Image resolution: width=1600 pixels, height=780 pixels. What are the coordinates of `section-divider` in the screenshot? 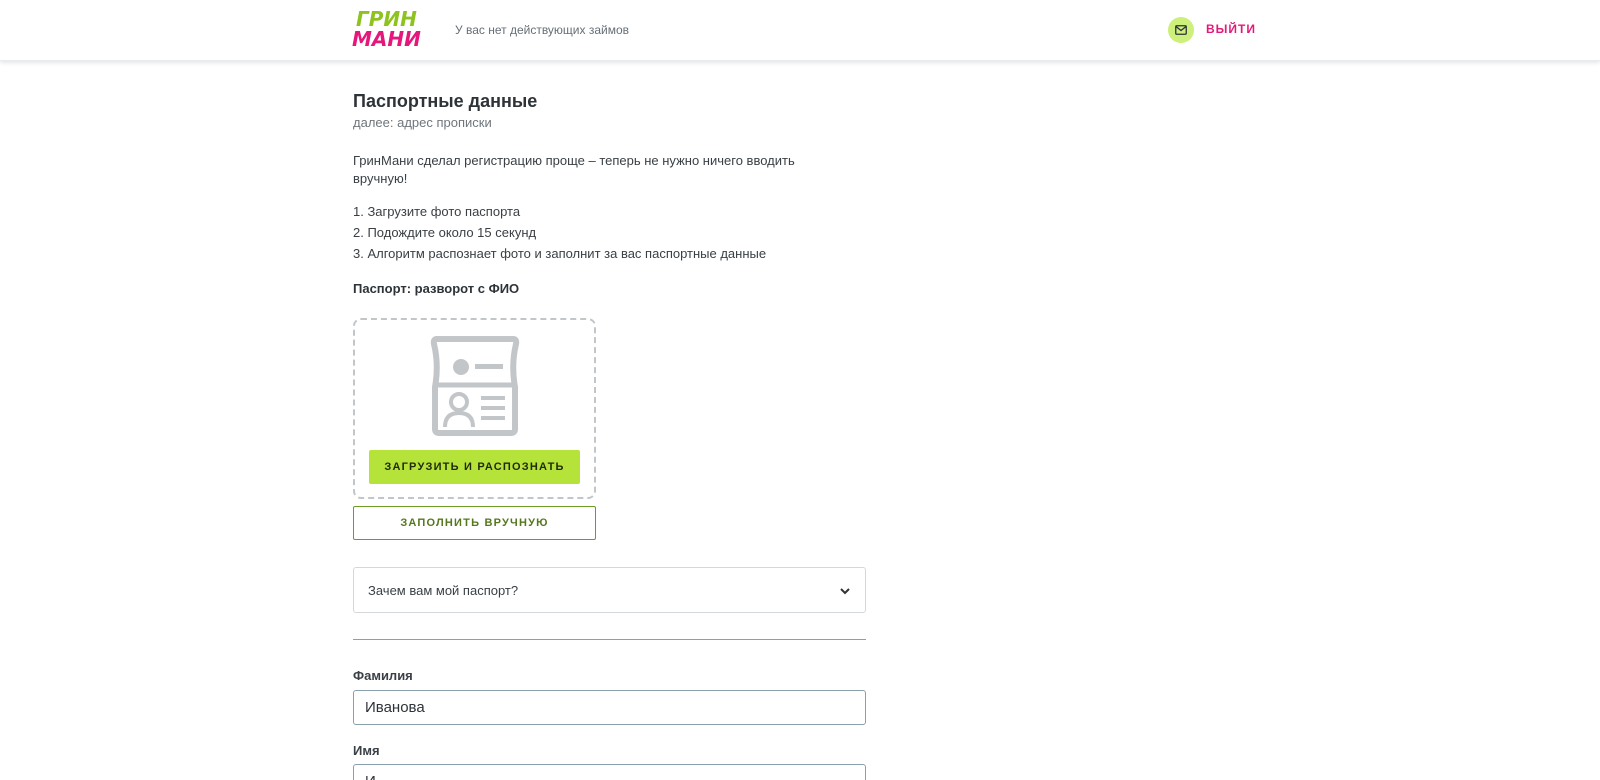 It's located at (609, 639).